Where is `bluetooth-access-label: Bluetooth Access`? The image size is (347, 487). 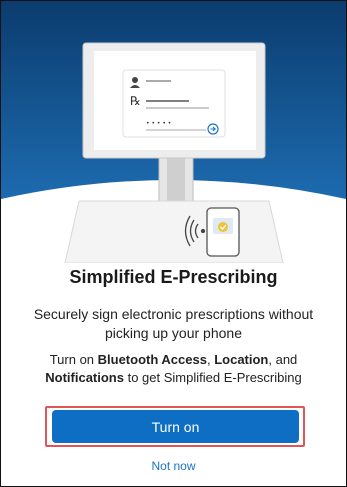 bluetooth-access-label: Bluetooth Access is located at coordinates (152, 359).